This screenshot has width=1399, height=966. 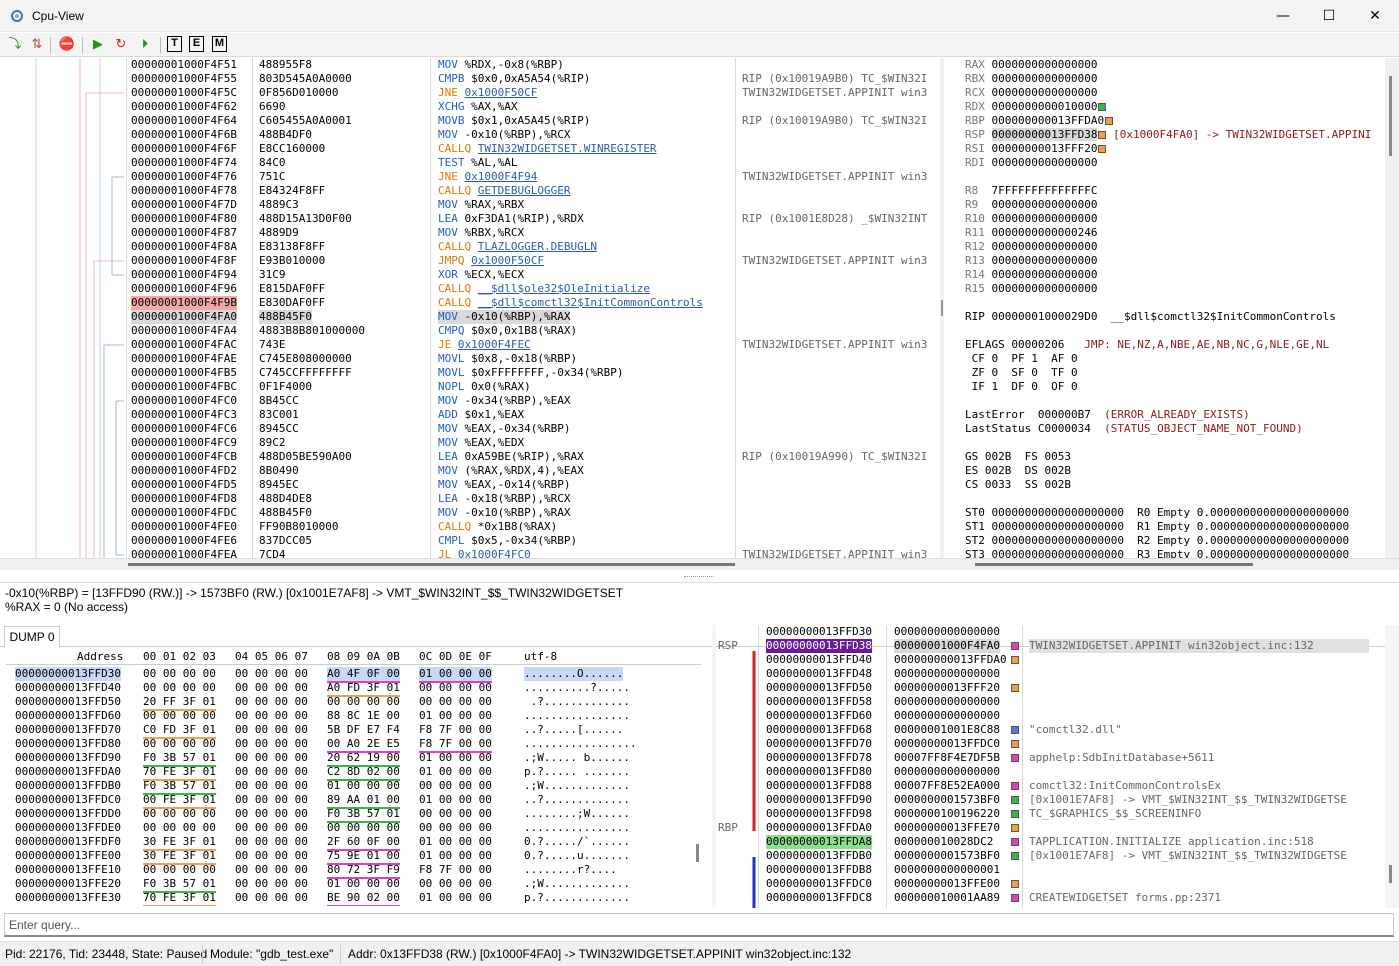 I want to click on register-row: R13 0000000000000000, so click(x=1031, y=261).